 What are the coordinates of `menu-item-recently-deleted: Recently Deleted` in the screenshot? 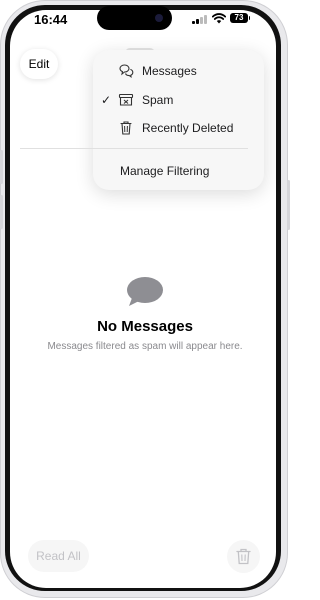 It's located at (178, 128).